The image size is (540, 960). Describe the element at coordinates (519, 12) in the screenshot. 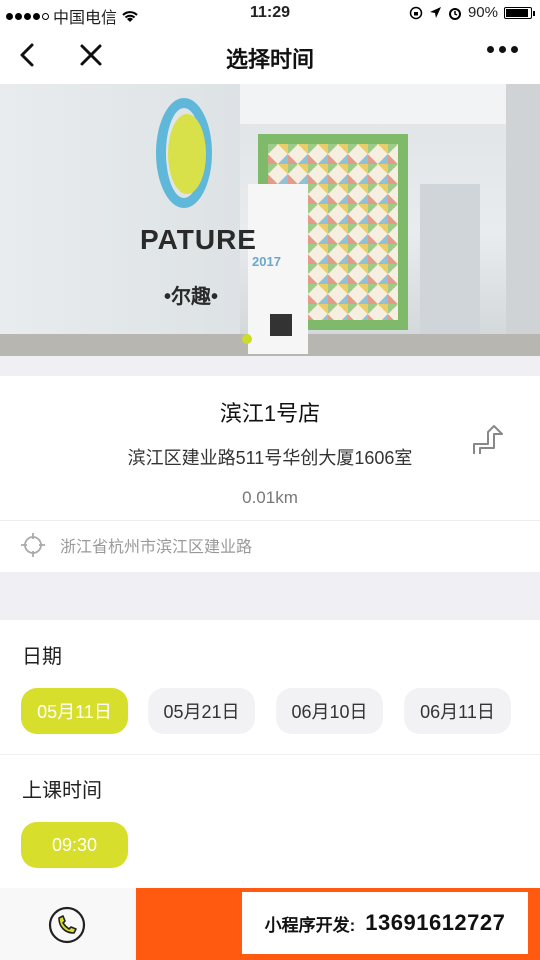

I see `battery-icon` at that location.